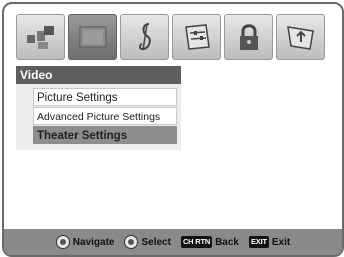  Describe the element at coordinates (93, 242) in the screenshot. I see `navigate-label: Navigate` at that location.